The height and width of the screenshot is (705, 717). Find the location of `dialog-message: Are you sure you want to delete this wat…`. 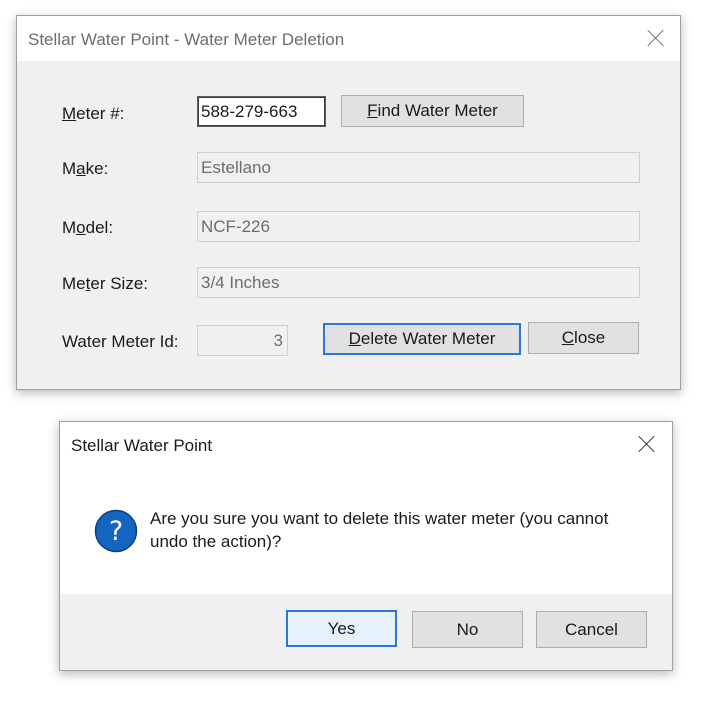

dialog-message: Are you sure you want to delete this wat… is located at coordinates (400, 530).